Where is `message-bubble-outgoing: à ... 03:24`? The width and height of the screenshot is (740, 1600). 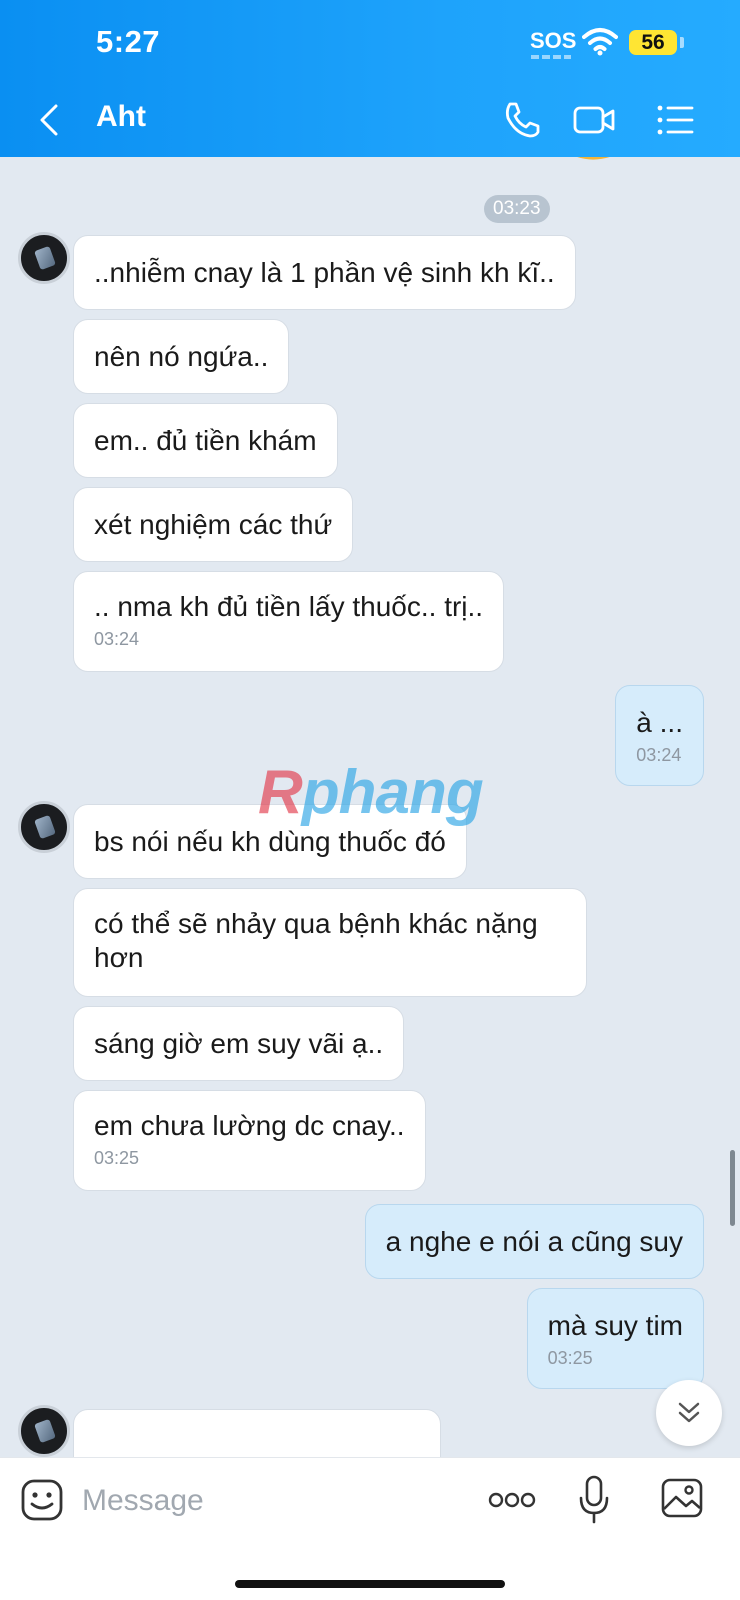
message-bubble-outgoing: à ... 03:24 is located at coordinates (659, 735).